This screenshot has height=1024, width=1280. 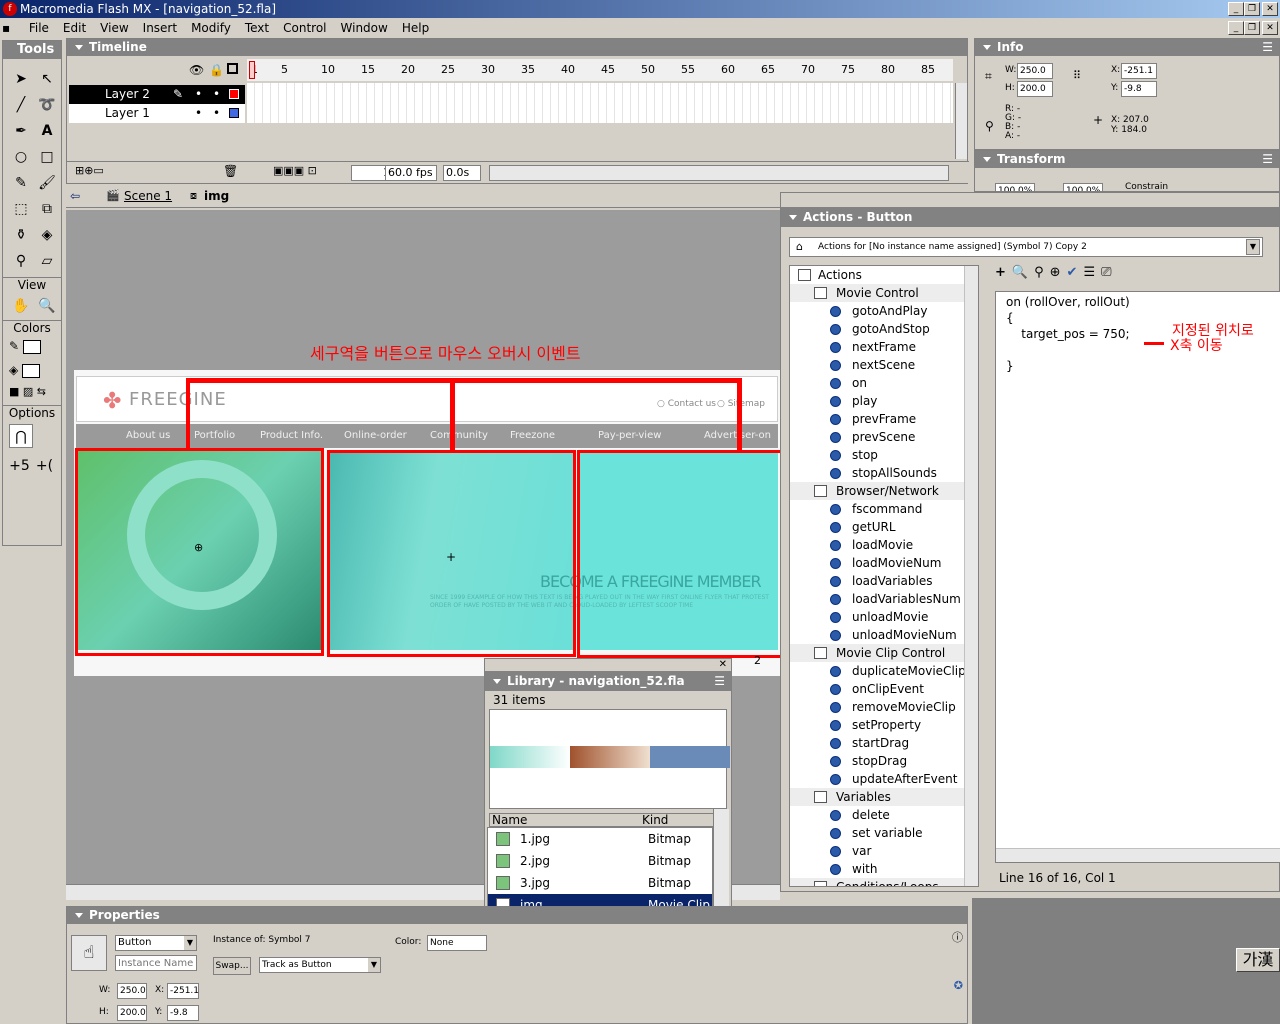 I want to click on toolbox-action-item: loadMovieNum, so click(x=884, y=563).